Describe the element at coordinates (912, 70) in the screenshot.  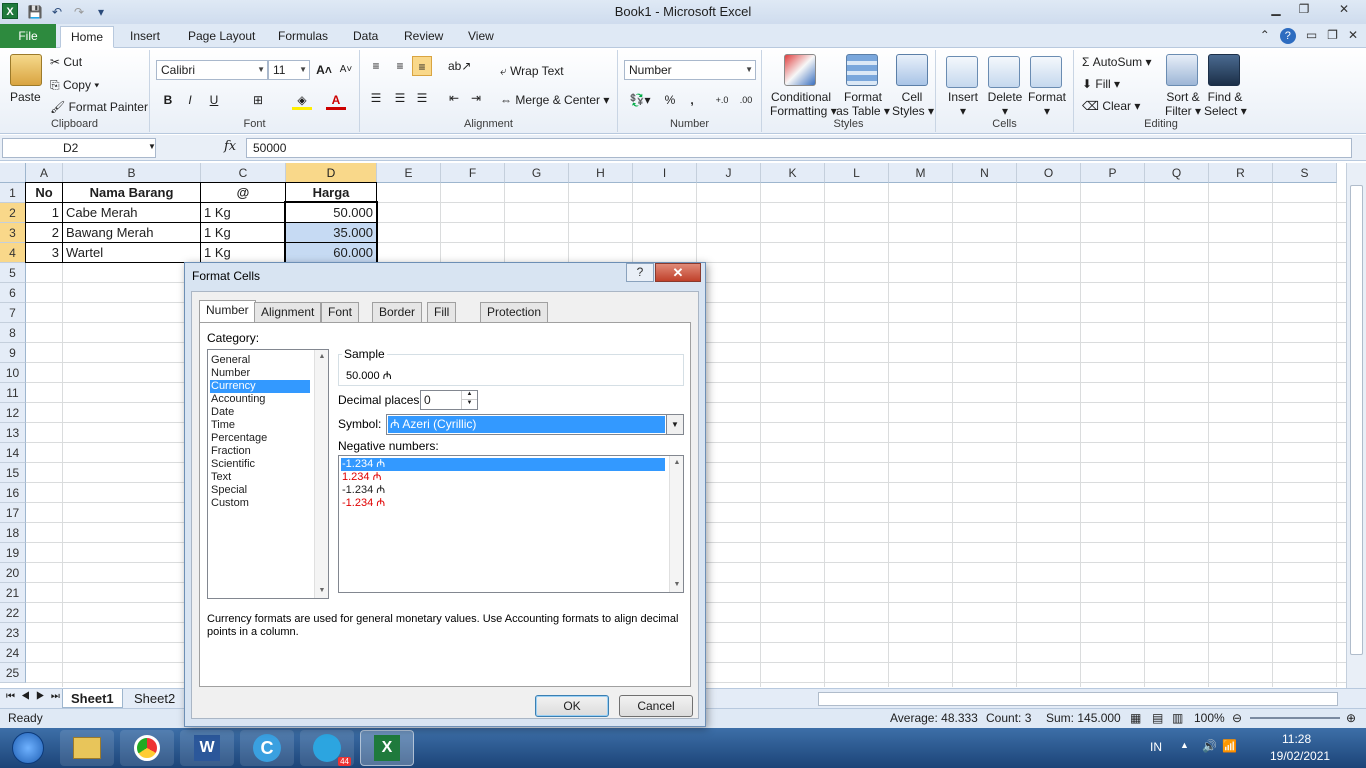
I see `cell-styles-icon` at that location.